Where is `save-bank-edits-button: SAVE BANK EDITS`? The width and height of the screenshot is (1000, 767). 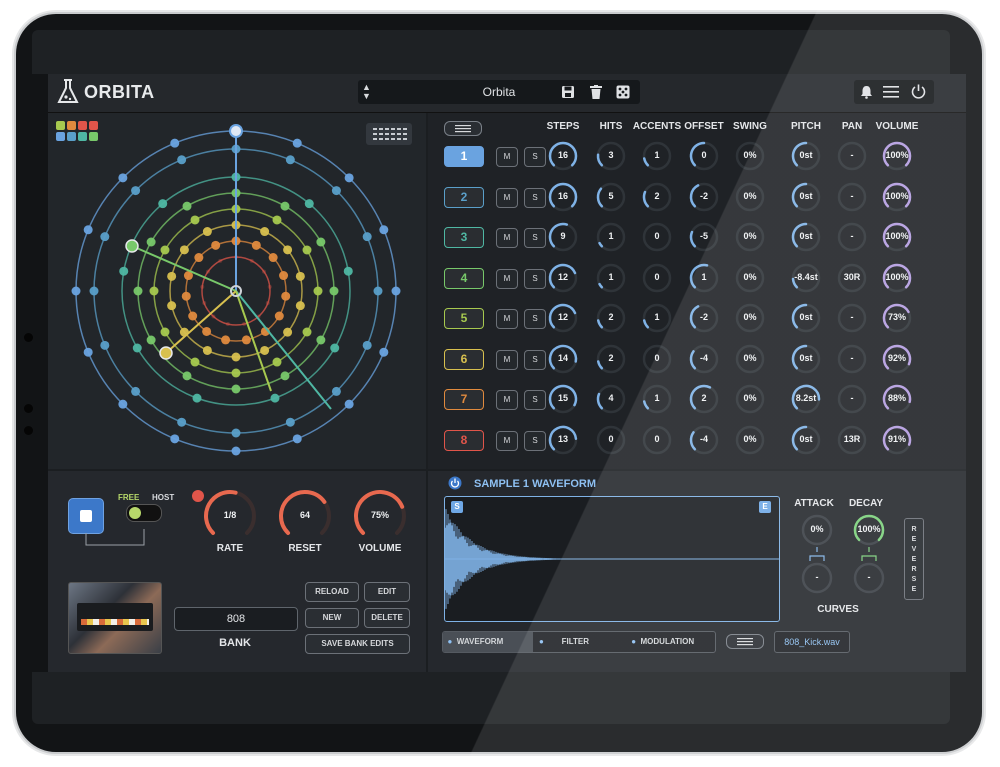
save-bank-edits-button: SAVE BANK EDITS is located at coordinates (357, 644).